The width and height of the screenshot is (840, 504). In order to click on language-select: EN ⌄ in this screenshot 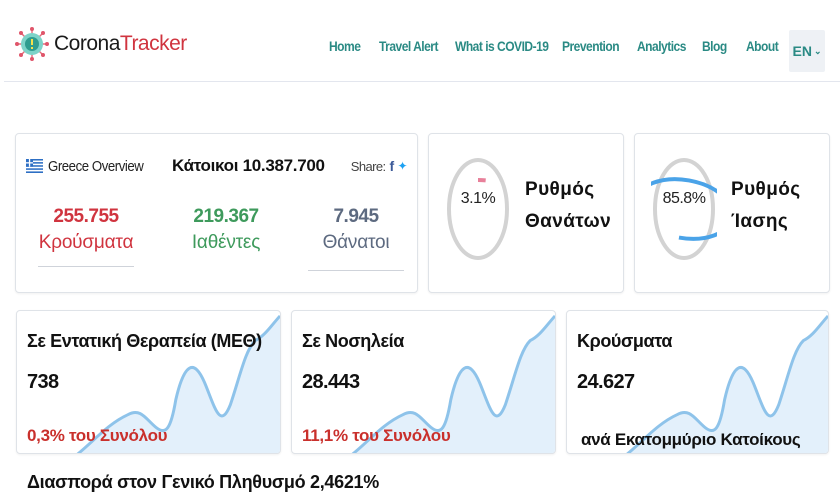, I will do `click(807, 51)`.